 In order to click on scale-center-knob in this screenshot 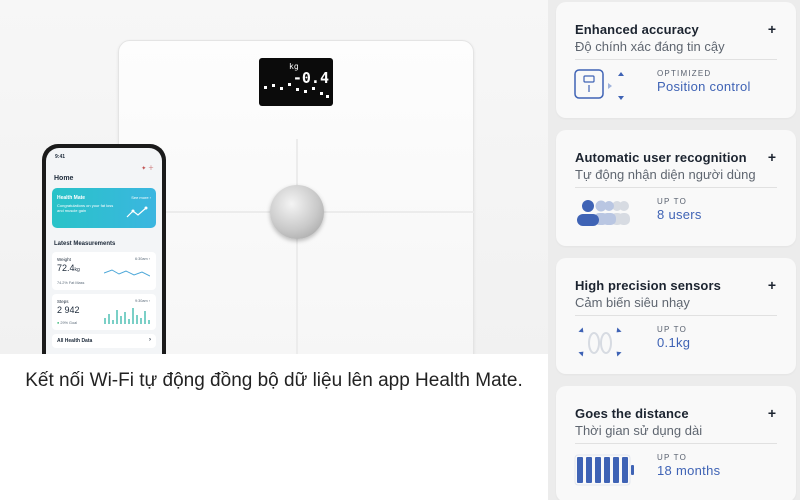, I will do `click(297, 212)`.